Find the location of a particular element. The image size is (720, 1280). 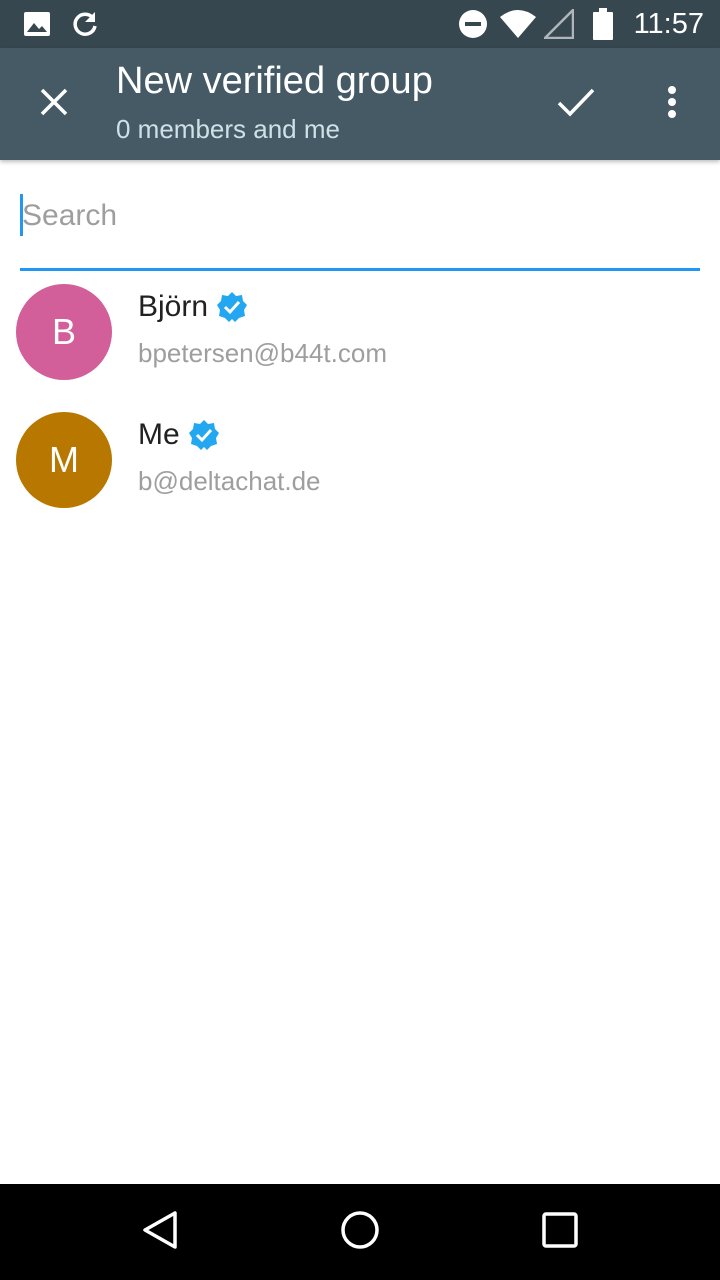

close-button is located at coordinates (54, 104).